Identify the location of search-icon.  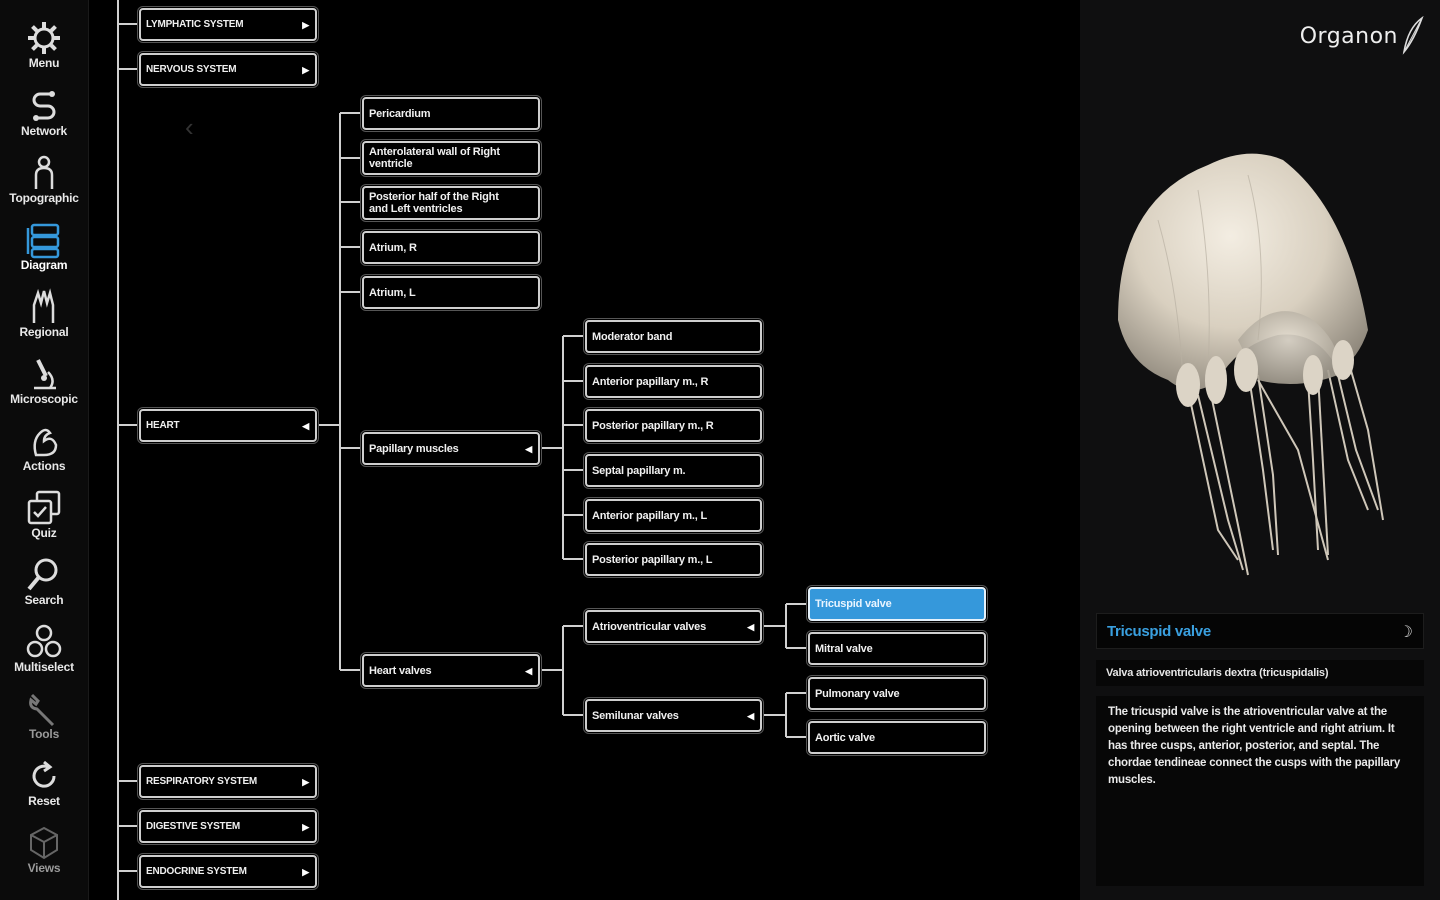
(42, 574).